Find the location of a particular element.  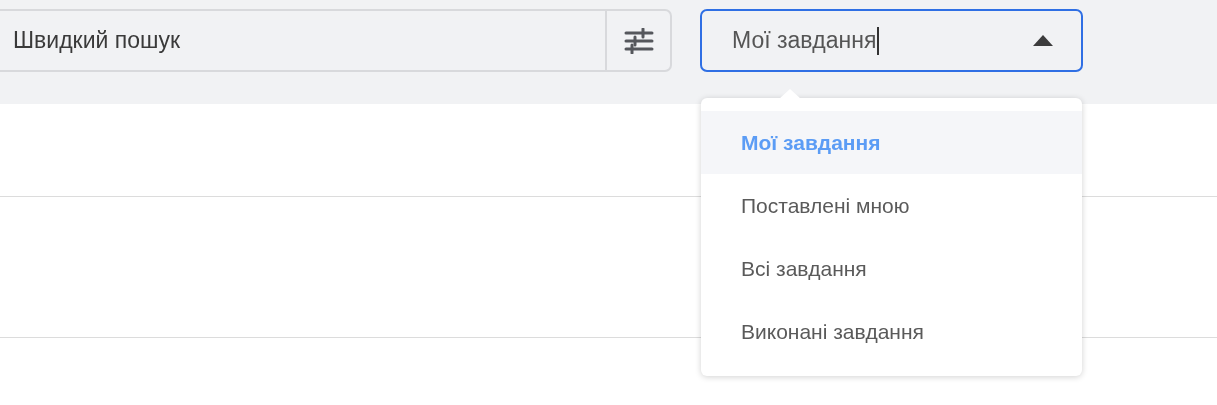

caret-icon is located at coordinates (1043, 40).